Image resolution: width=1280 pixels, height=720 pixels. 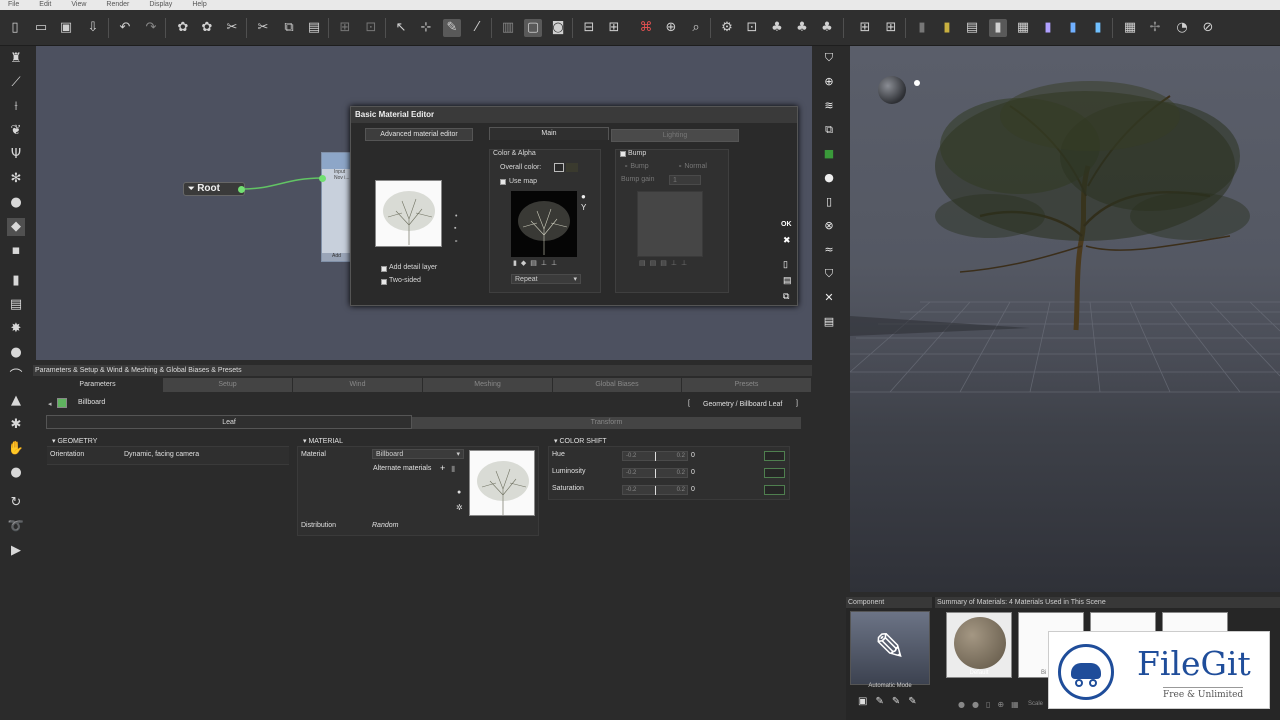 I want to click on sphere-view-icon: ●, so click(x=829, y=178).